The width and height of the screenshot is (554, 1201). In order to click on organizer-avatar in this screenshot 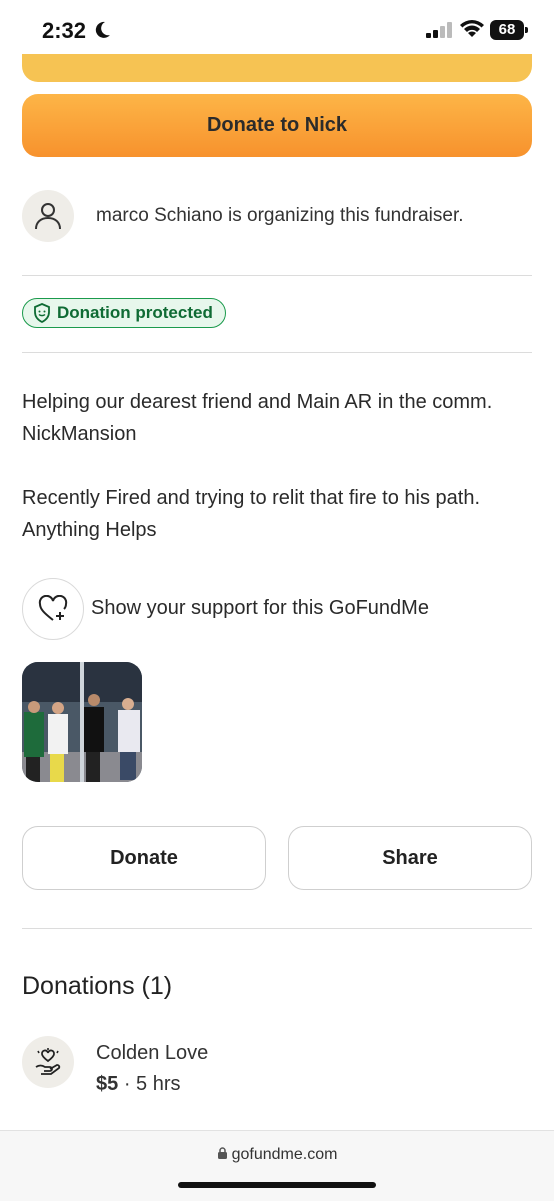, I will do `click(48, 216)`.